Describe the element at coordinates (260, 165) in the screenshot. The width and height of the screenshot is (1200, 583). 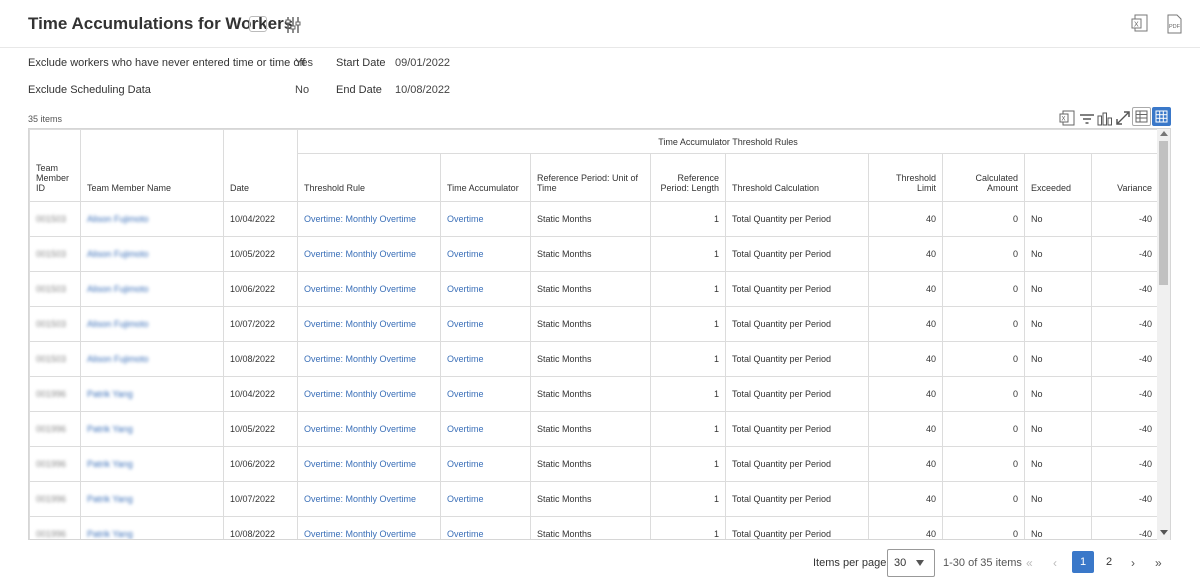
I see `column-header: Date` at that location.